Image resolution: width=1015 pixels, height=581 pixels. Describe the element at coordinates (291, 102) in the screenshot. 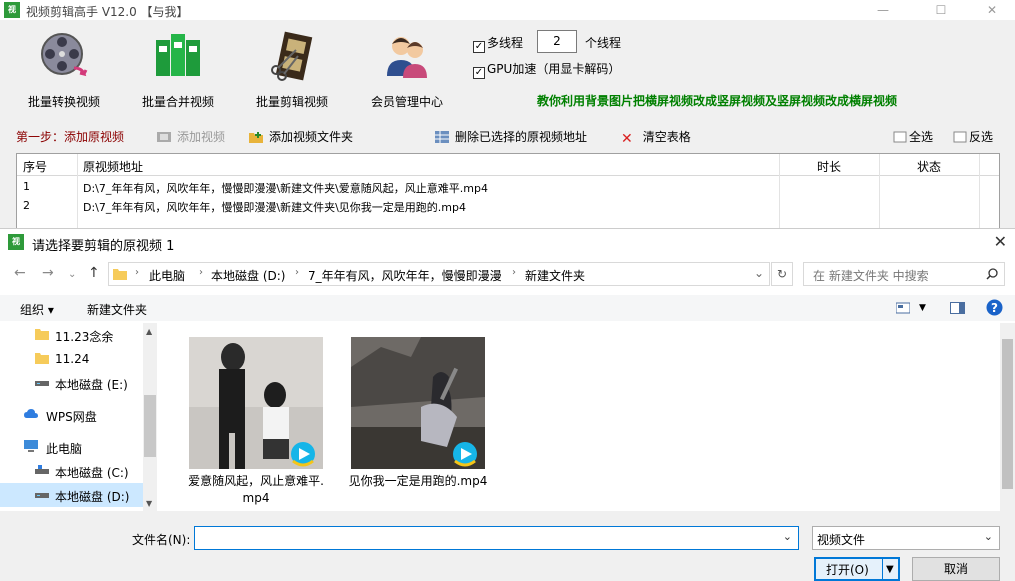

I see `toolbar-label: 批量剪辑视频` at that location.